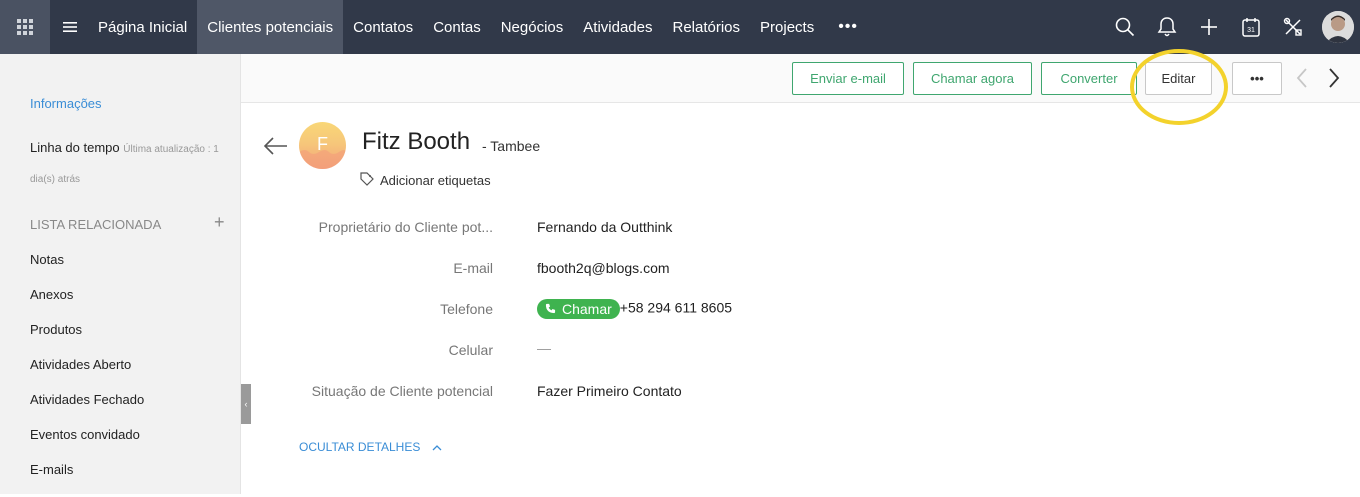  Describe the element at coordinates (1125, 27) in the screenshot. I see `search-icon` at that location.